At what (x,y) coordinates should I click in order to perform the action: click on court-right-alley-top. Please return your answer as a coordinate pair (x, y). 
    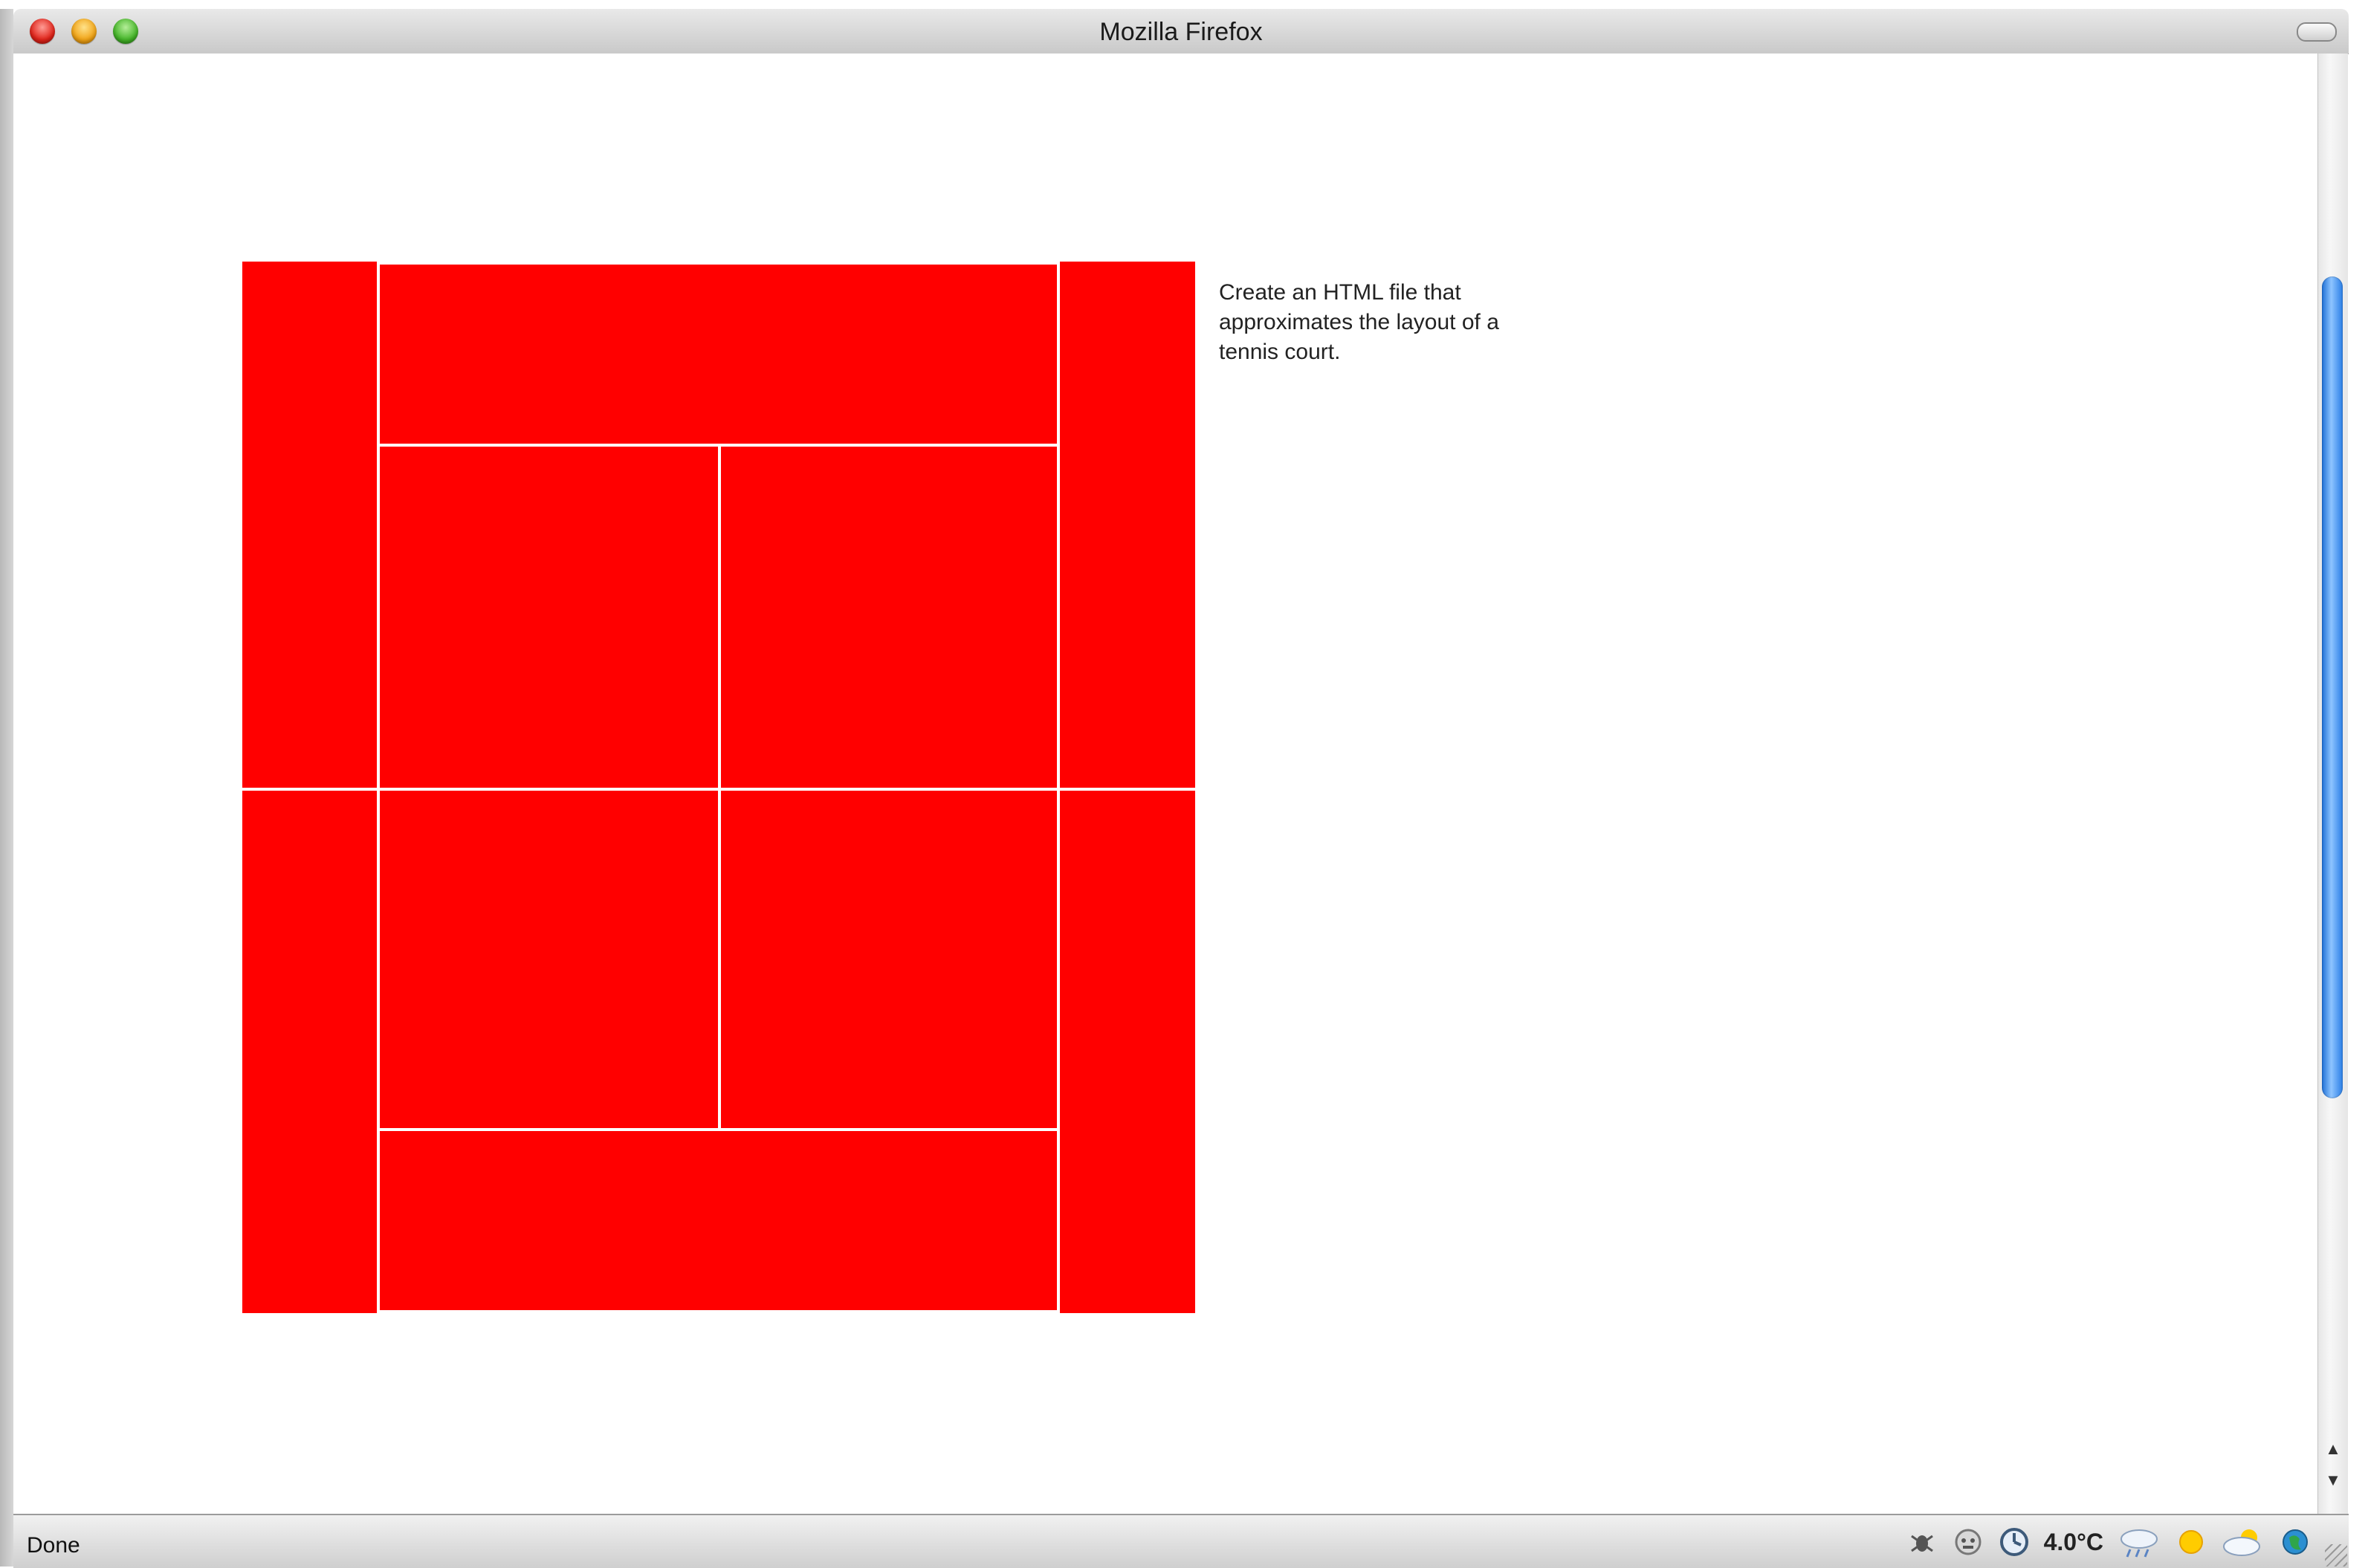
    Looking at the image, I should click on (1127, 525).